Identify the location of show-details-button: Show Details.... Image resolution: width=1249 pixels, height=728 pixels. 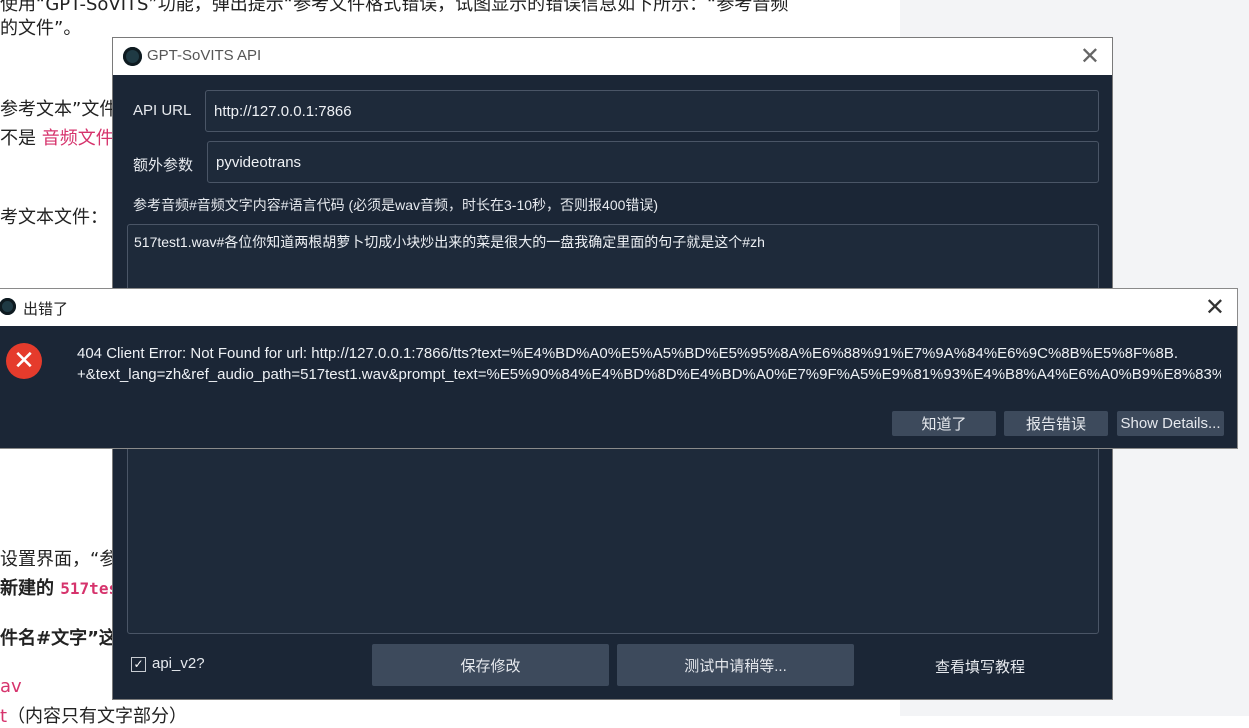
(1170, 423).